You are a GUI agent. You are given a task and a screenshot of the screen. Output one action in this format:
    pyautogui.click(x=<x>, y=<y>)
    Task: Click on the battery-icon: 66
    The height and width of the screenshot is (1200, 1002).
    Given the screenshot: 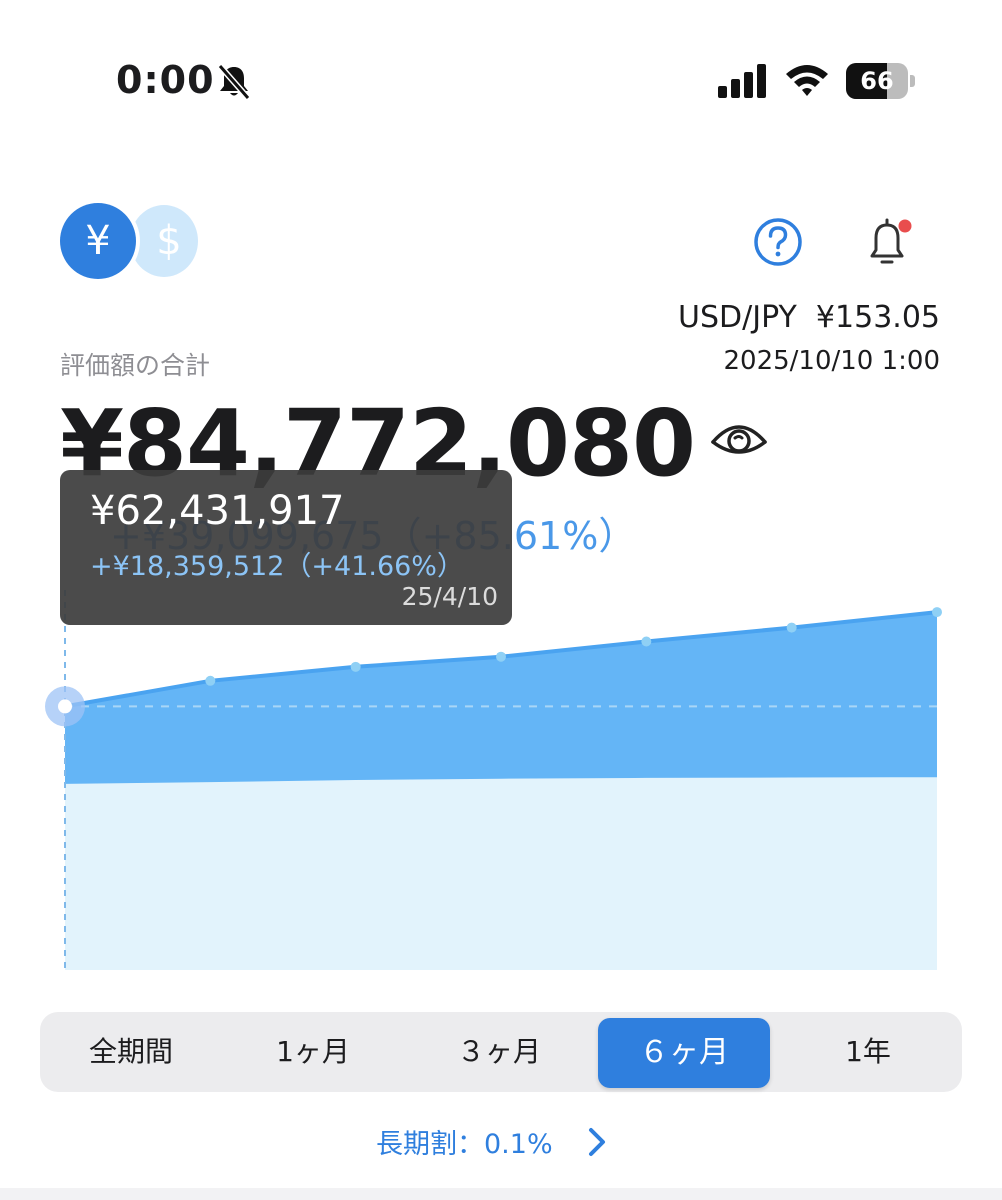 What is the action you would take?
    pyautogui.click(x=881, y=81)
    